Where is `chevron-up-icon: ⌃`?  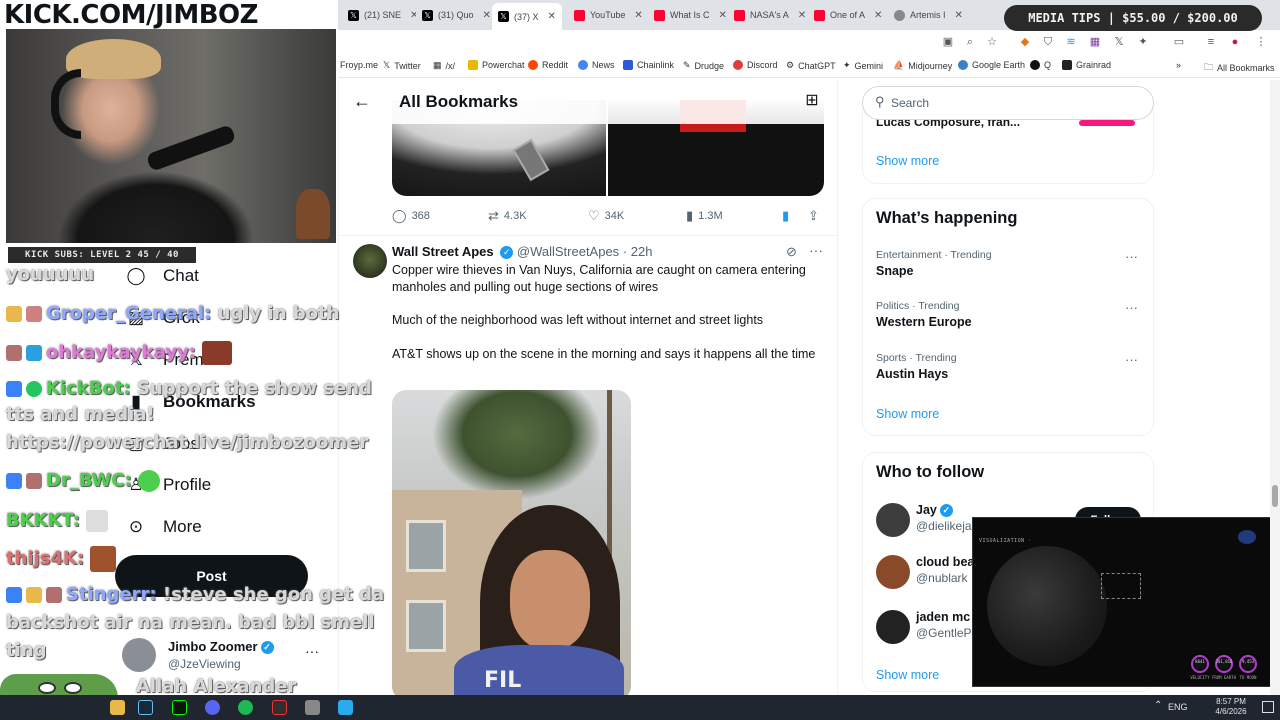
chevron-up-icon: ⌃ is located at coordinates (1158, 705).